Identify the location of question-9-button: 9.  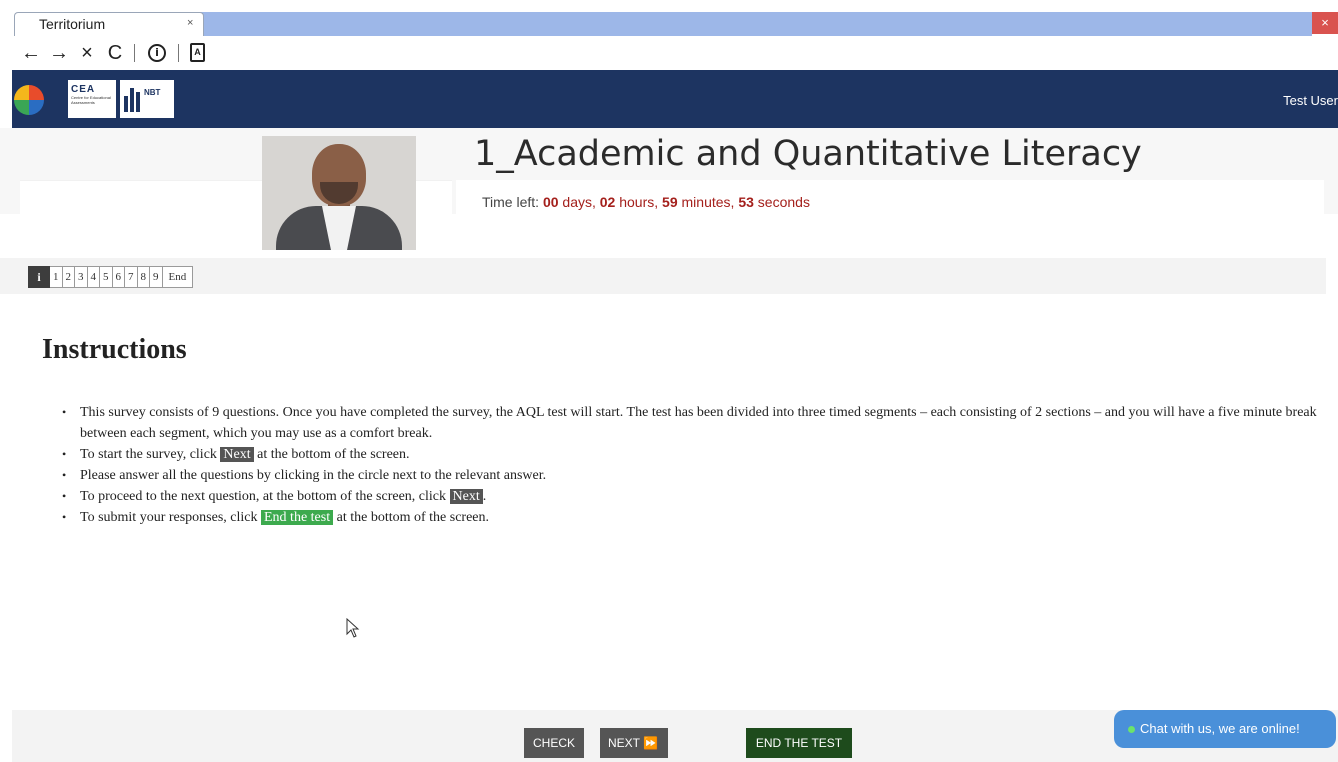
(156, 277).